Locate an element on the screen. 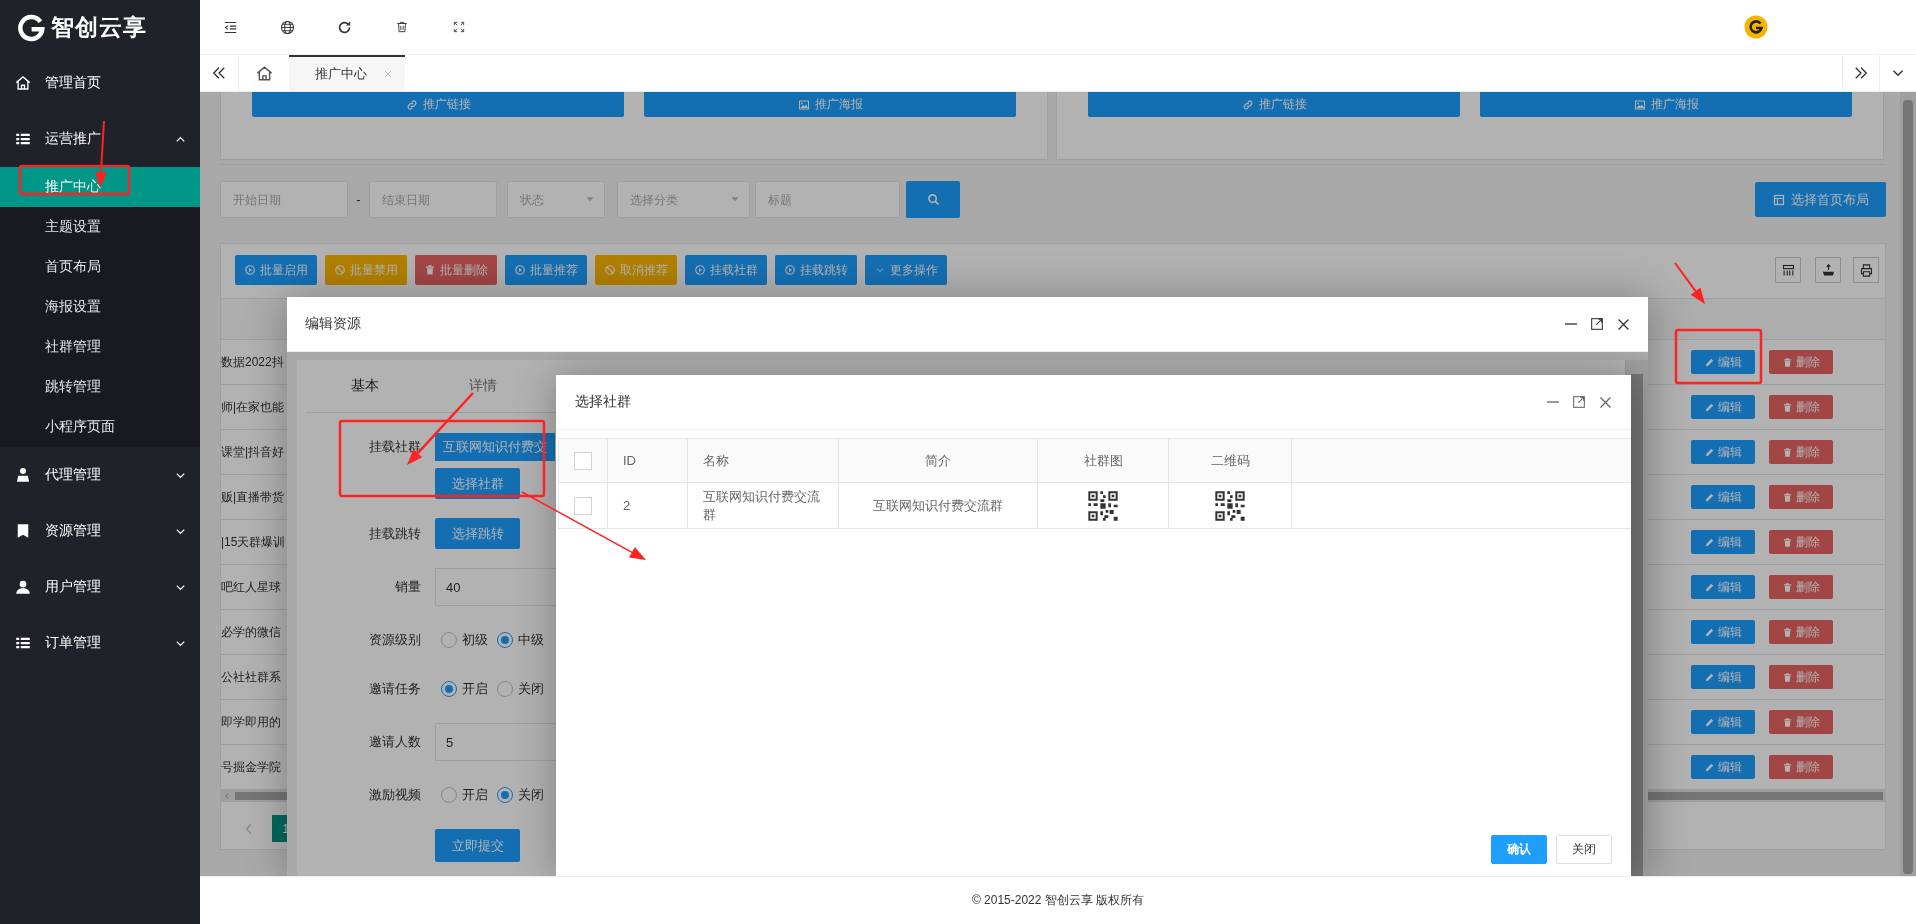 This screenshot has width=1916, height=924. columns-icon is located at coordinates (1788, 270).